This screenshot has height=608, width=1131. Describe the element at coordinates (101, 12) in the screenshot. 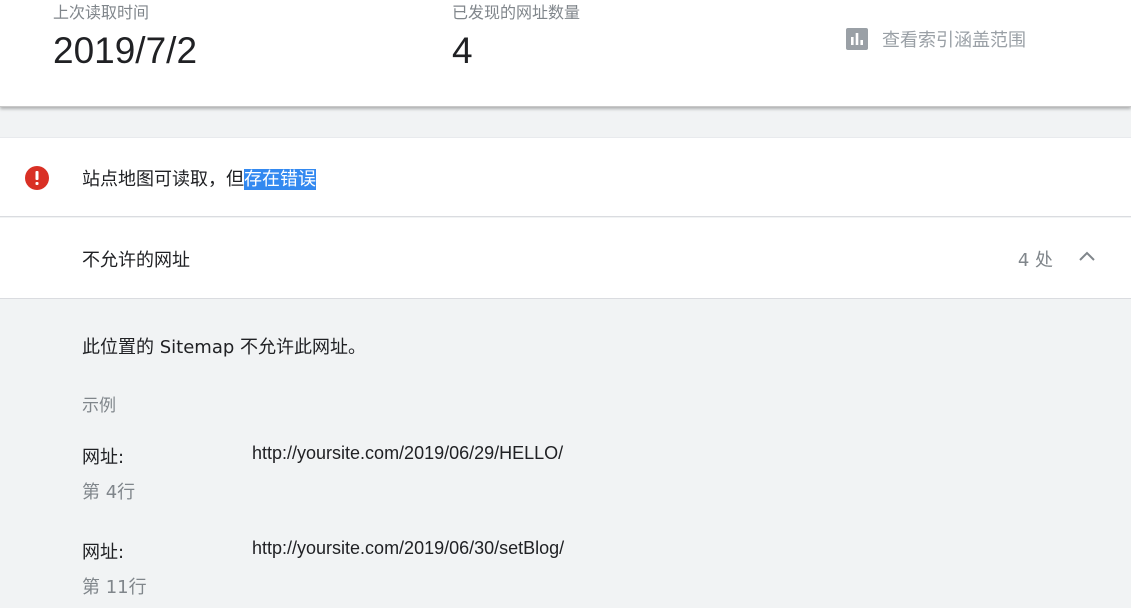

I see `last-read-label: 上次读取时间` at that location.